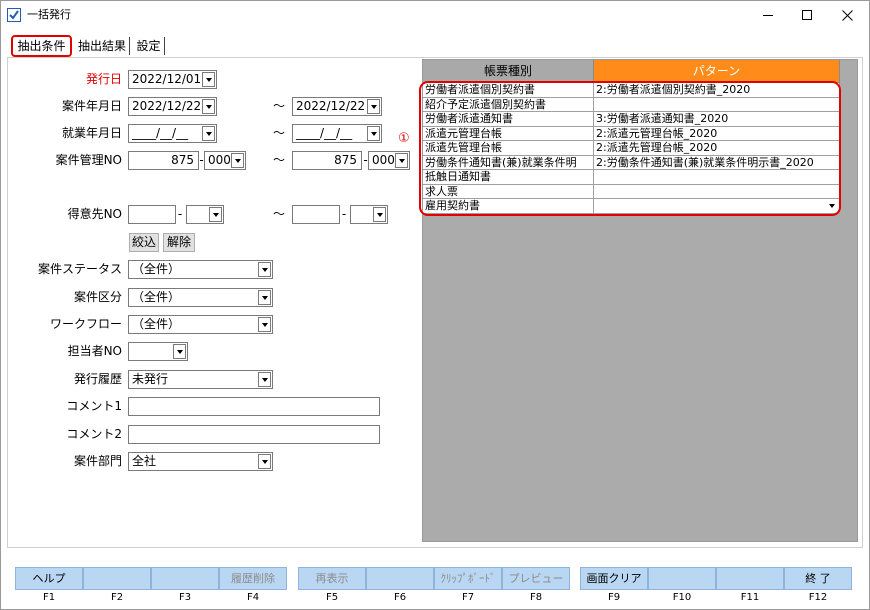  I want to click on annotation-marker: ①, so click(404, 138).